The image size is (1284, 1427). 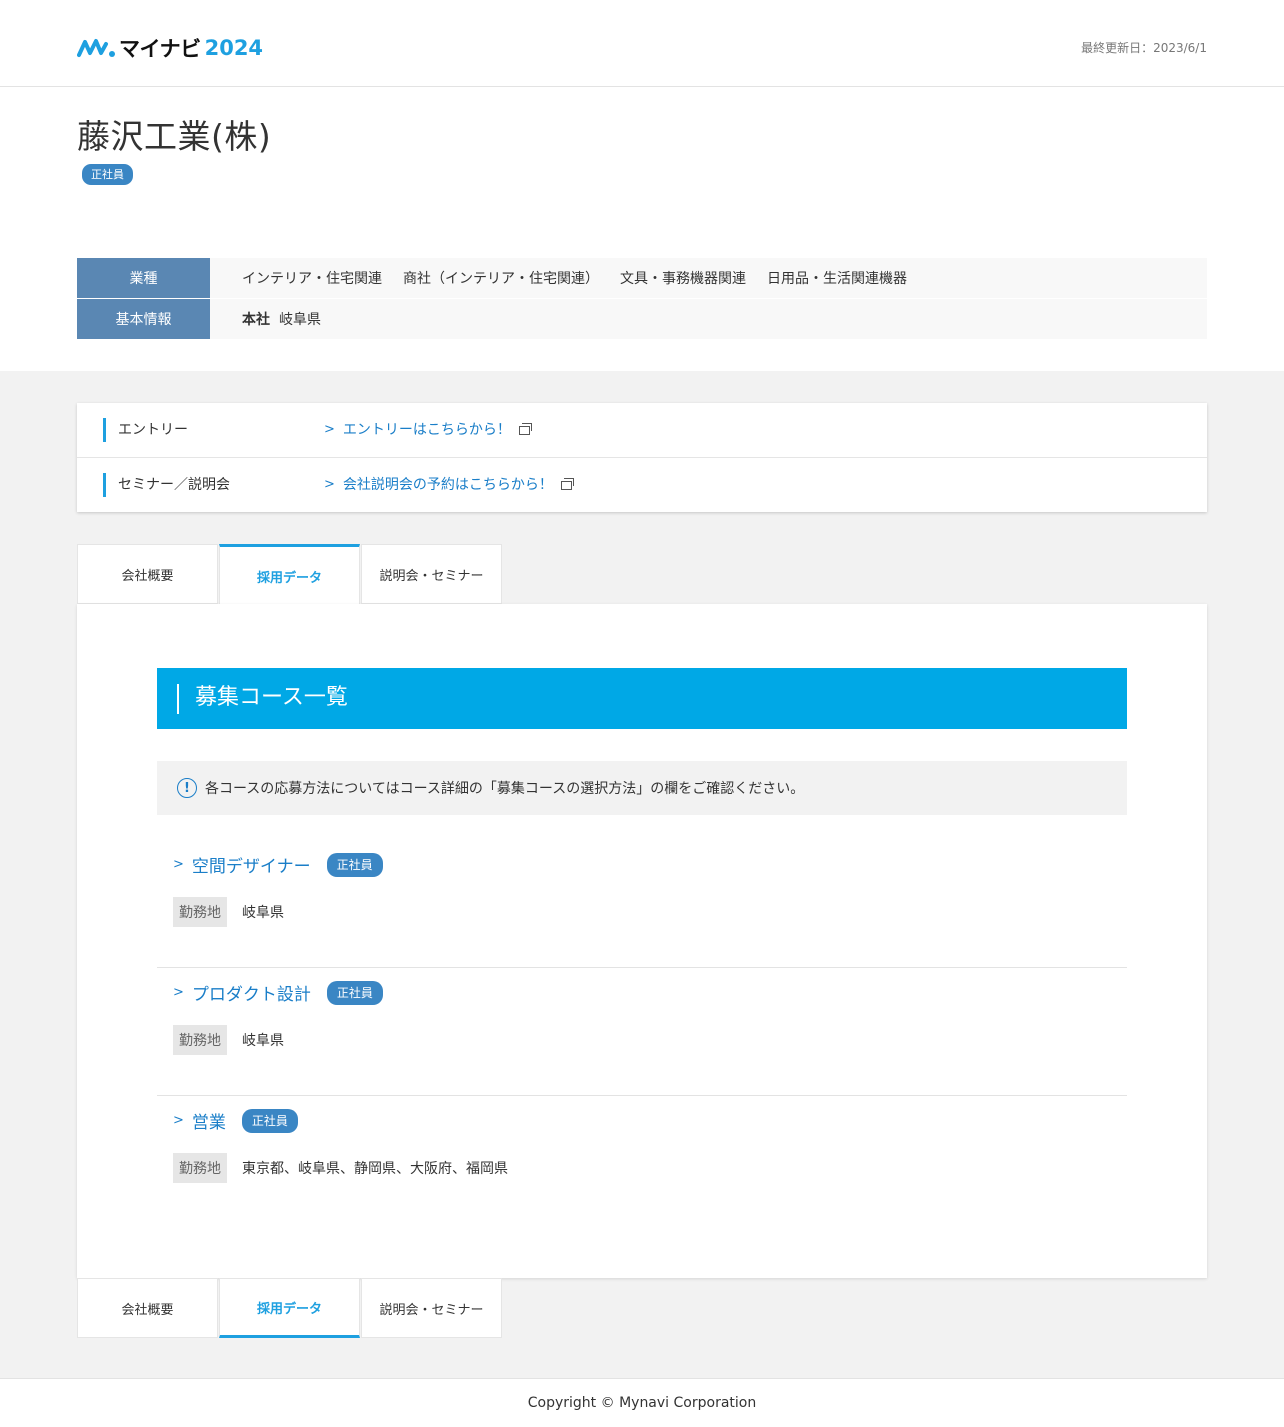 I want to click on logo-text: マイナビ, so click(x=160, y=49).